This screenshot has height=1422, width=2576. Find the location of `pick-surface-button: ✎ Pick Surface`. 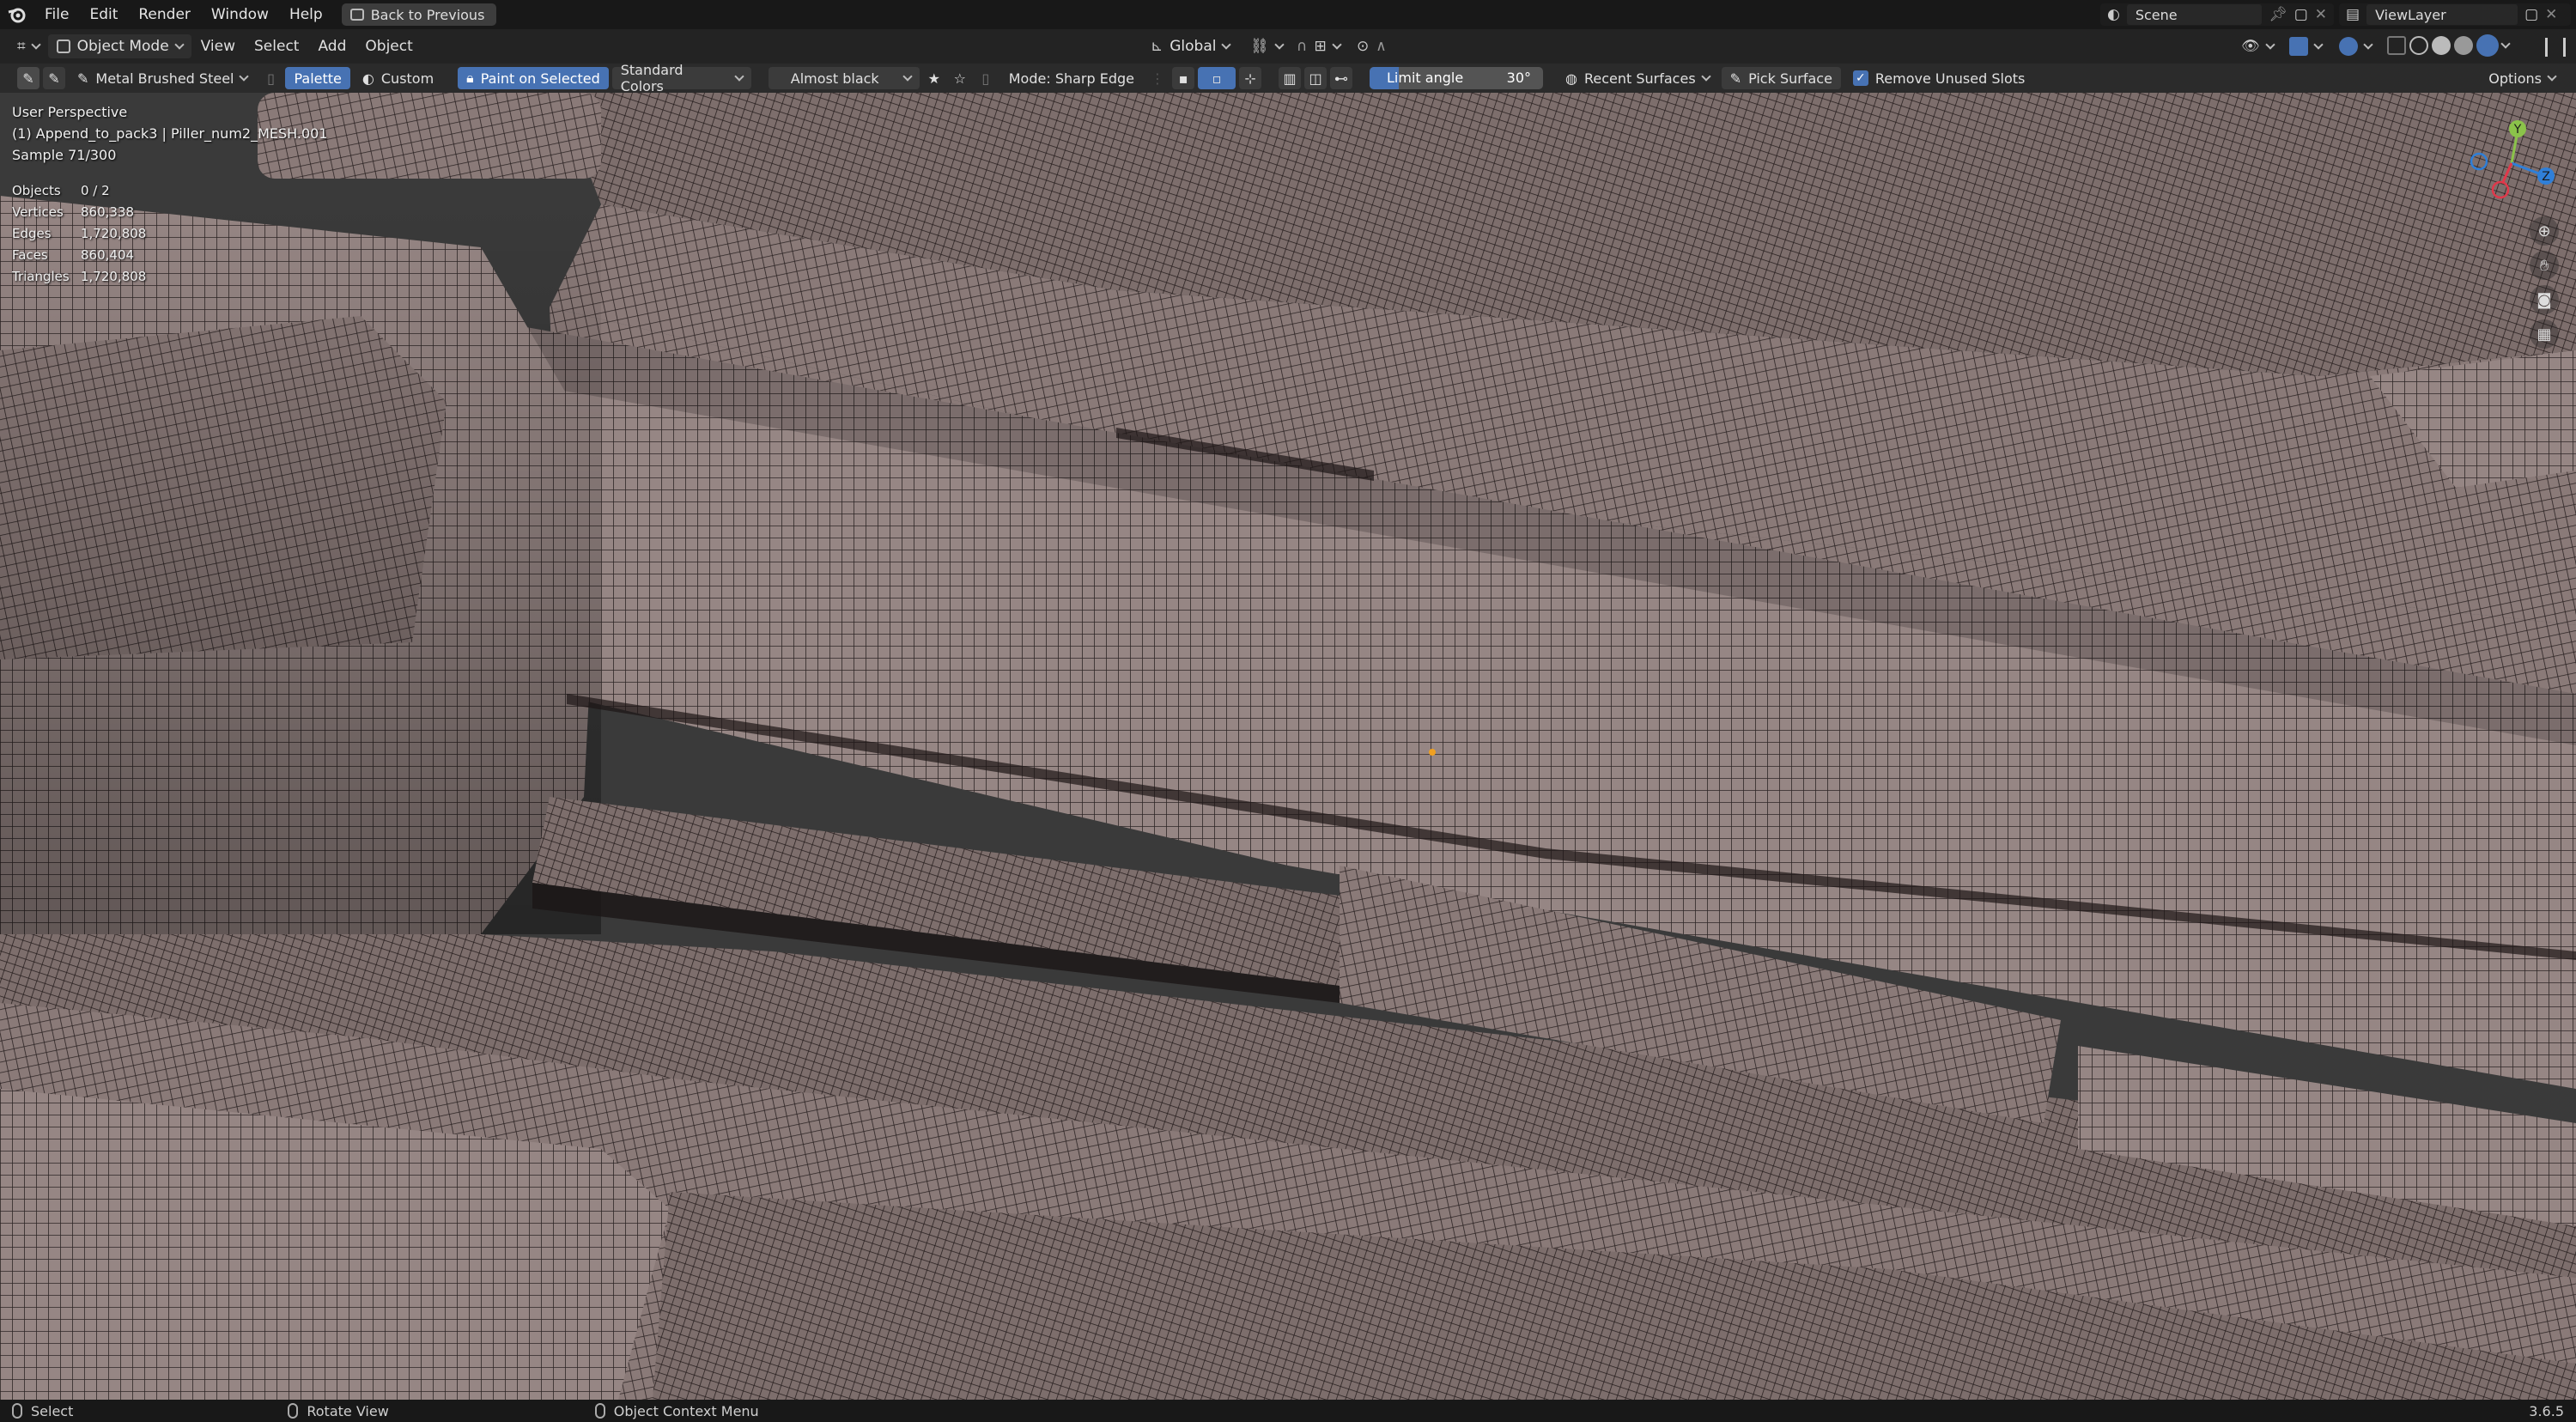

pick-surface-button: ✎ Pick Surface is located at coordinates (1781, 78).